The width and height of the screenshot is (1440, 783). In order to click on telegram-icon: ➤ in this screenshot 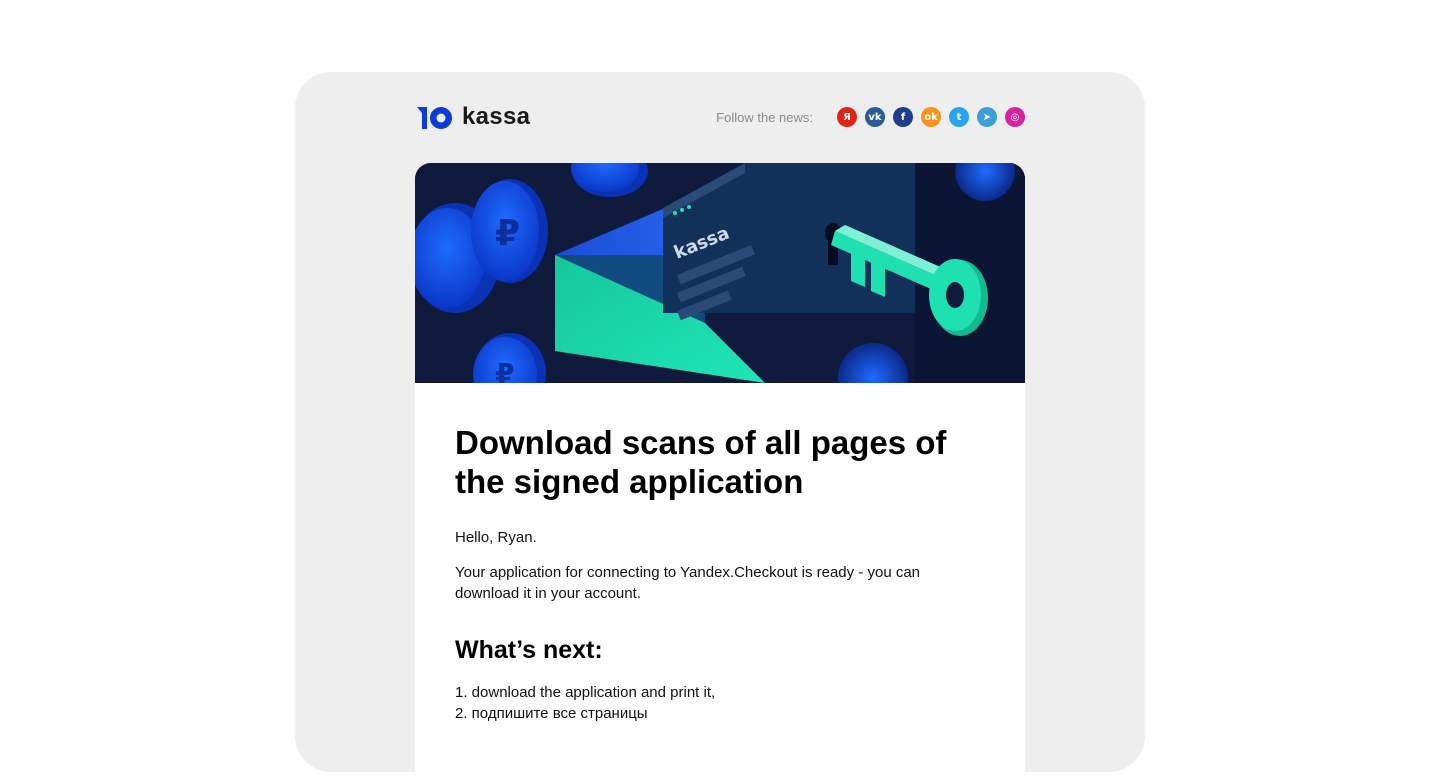, I will do `click(987, 117)`.